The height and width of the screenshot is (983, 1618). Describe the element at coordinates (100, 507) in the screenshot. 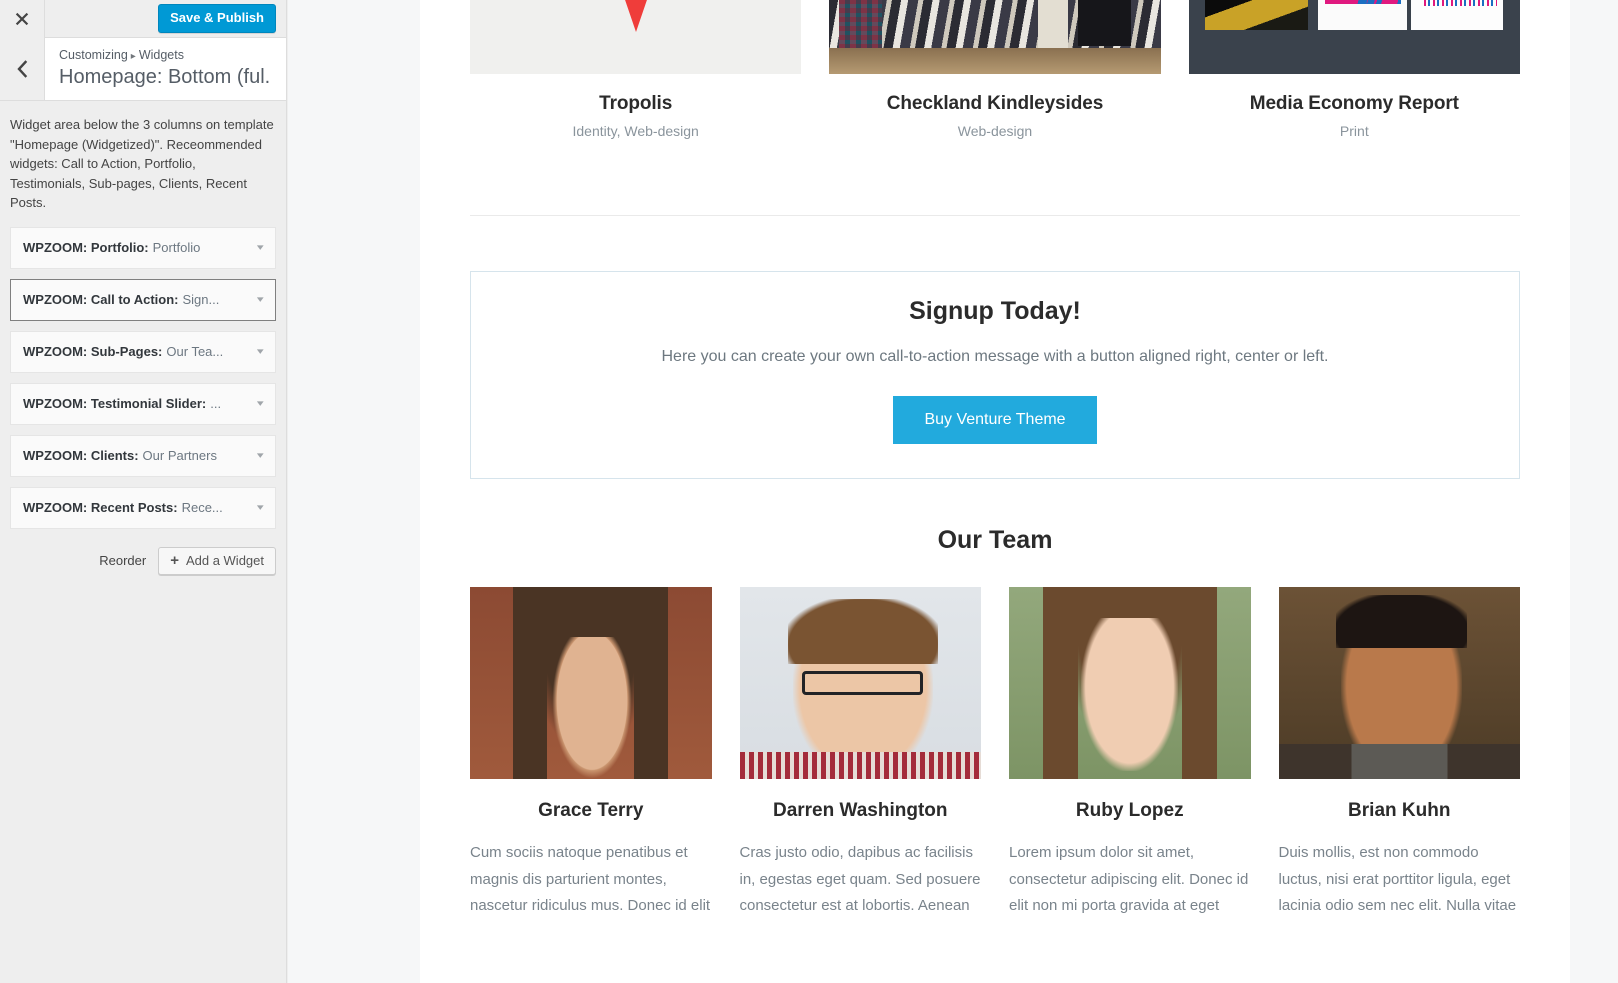

I see `widget-type-label: WPZOOM: Recent Posts:` at that location.